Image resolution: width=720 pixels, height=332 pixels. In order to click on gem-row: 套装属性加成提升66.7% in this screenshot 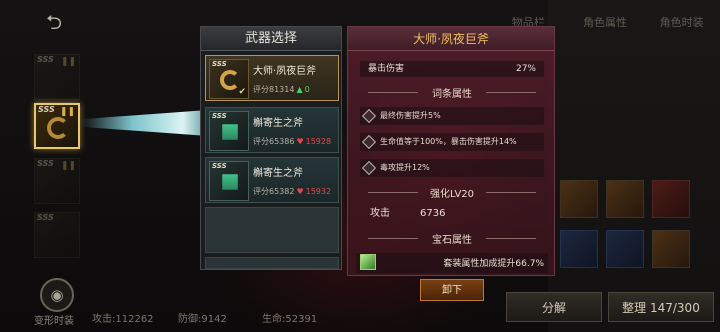, I will do `click(452, 263)`.